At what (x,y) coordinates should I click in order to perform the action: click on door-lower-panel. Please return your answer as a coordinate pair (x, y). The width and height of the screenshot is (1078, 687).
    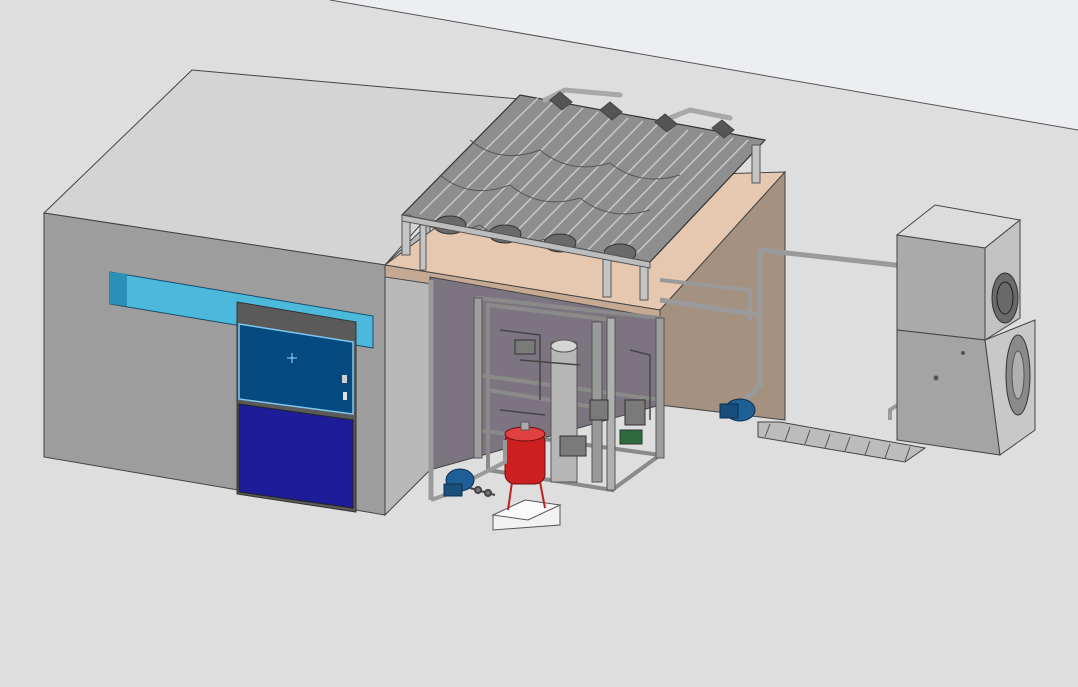
    Looking at the image, I should click on (296, 456).